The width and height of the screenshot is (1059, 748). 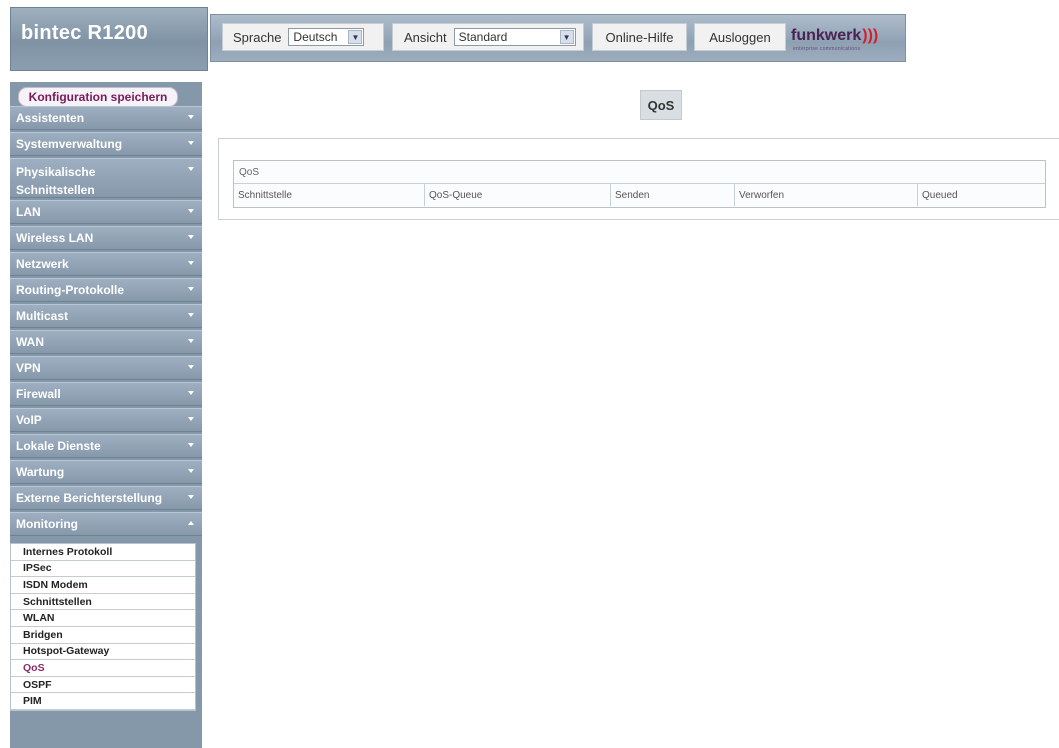 What do you see at coordinates (981, 195) in the screenshot?
I see `column-header-queued: Queued` at bounding box center [981, 195].